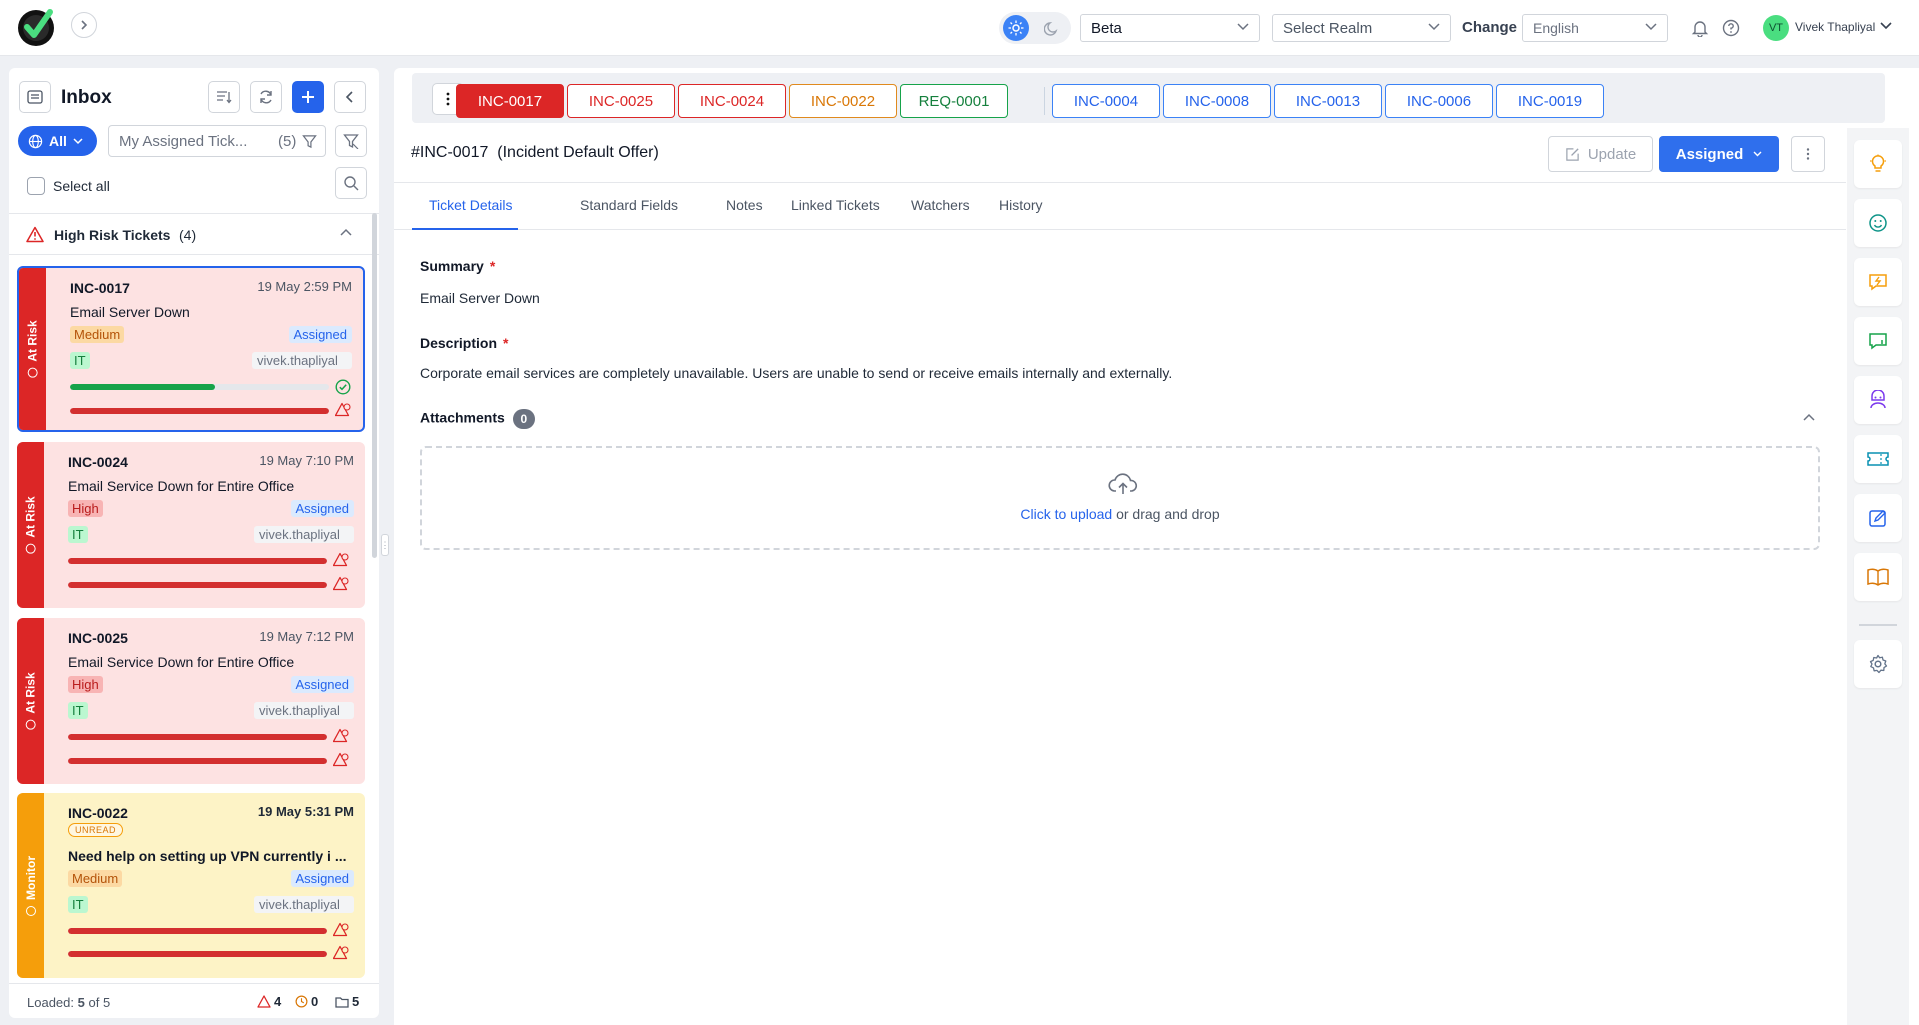 Image resolution: width=1919 pixels, height=1025 pixels. What do you see at coordinates (1878, 282) in the screenshot?
I see `chat-alert-icon` at bounding box center [1878, 282].